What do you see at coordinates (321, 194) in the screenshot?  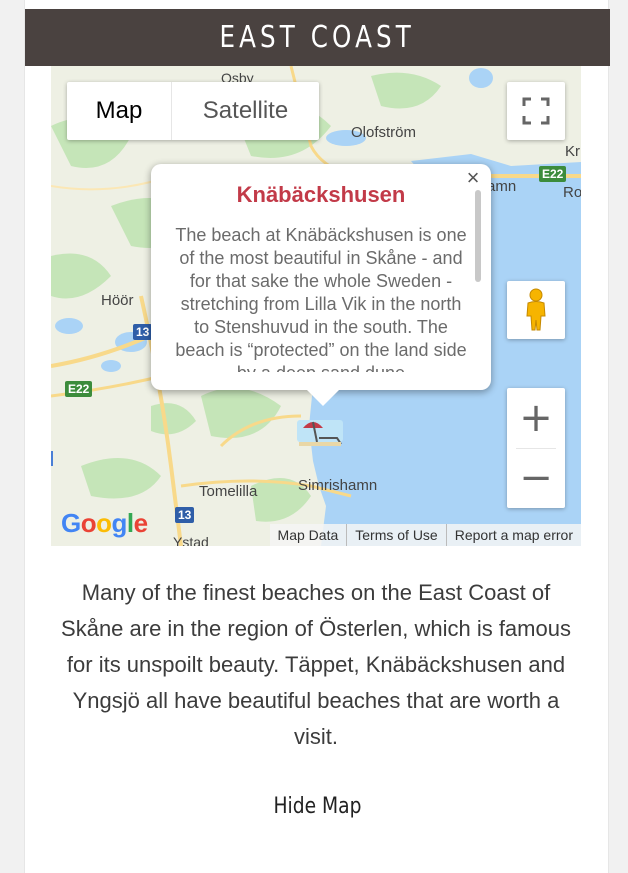 I see `info-window-title: Knäbäckshusen` at bounding box center [321, 194].